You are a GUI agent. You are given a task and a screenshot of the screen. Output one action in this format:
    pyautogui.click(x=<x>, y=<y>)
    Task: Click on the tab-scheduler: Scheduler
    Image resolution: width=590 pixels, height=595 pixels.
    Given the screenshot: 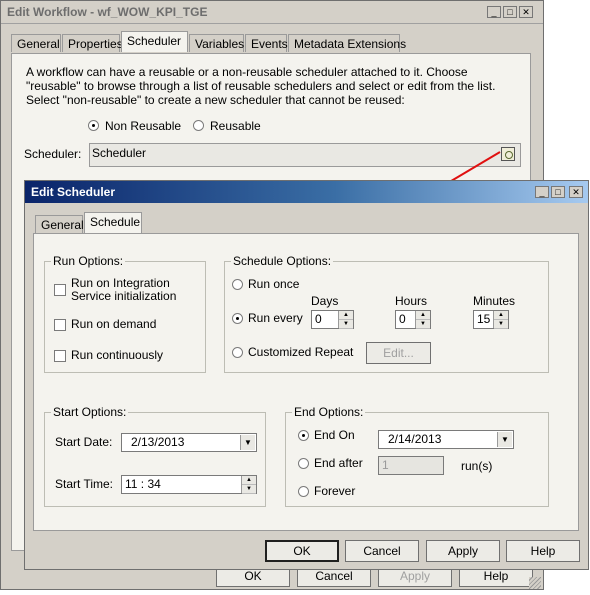 What is the action you would take?
    pyautogui.click(x=154, y=41)
    